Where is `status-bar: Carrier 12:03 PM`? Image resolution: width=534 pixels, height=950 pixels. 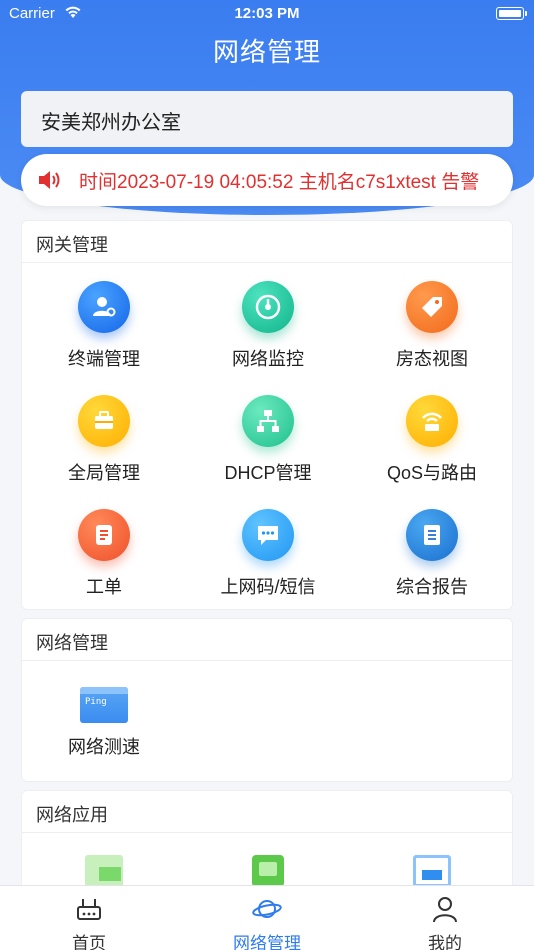 status-bar: Carrier 12:03 PM is located at coordinates (267, 14).